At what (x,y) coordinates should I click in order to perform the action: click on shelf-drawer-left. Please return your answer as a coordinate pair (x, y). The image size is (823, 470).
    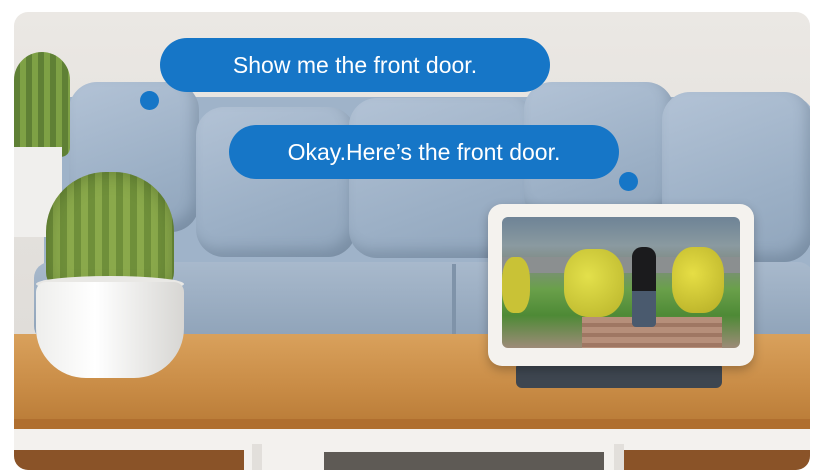
    Looking at the image, I should click on (129, 460).